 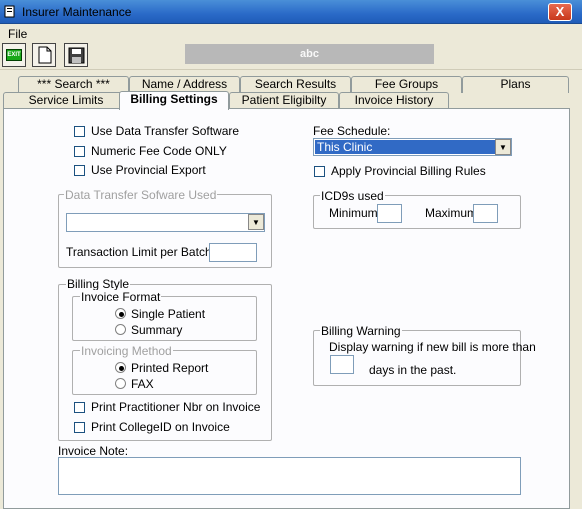 I want to click on floppy-disk-icon, so click(x=76, y=55).